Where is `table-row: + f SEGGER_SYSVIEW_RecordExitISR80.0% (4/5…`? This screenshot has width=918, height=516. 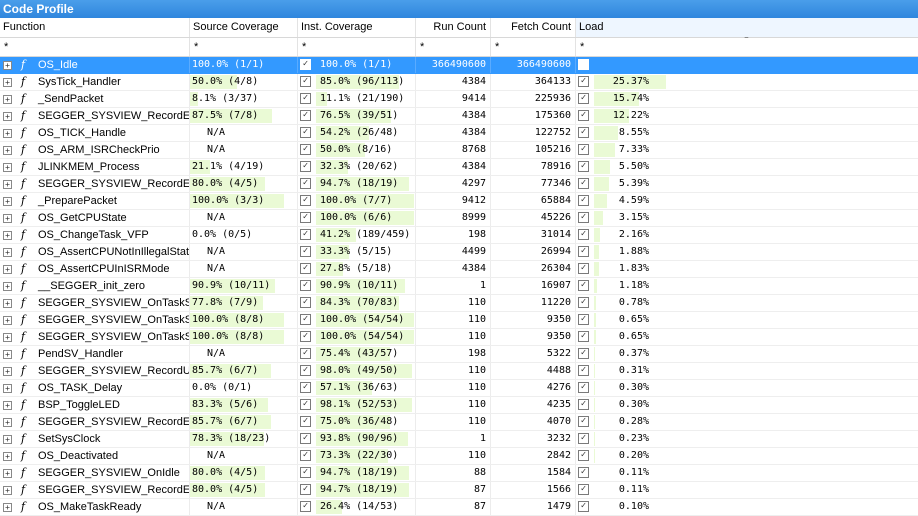
table-row: + f SEGGER_SYSVIEW_RecordExitISR80.0% (4/5… is located at coordinates (459, 184).